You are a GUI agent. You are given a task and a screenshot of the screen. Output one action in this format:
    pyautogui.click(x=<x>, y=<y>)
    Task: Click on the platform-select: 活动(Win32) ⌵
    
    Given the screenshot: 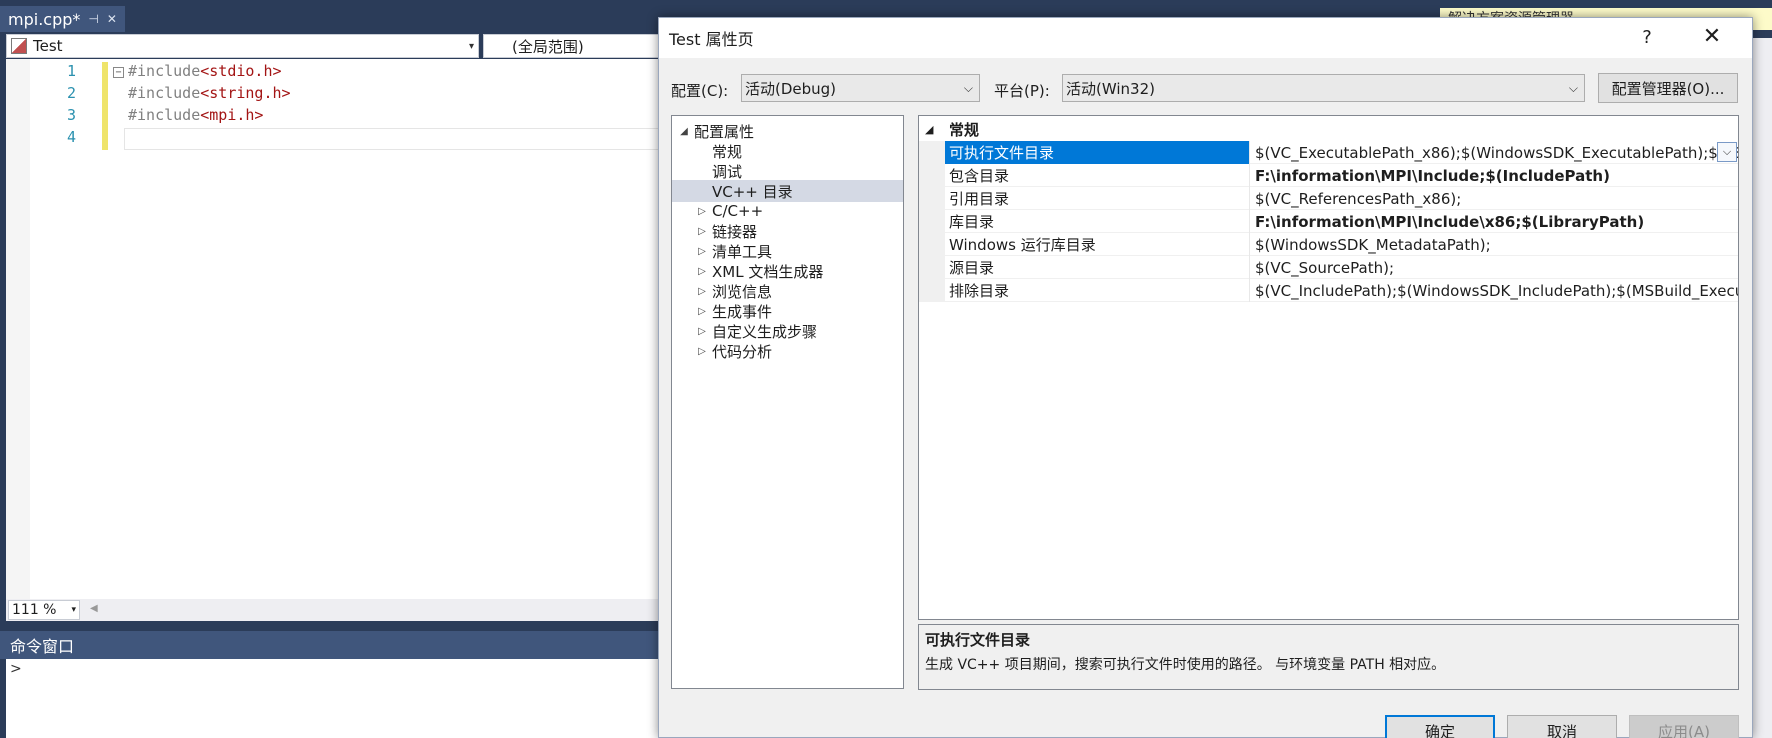 What is the action you would take?
    pyautogui.click(x=1323, y=88)
    